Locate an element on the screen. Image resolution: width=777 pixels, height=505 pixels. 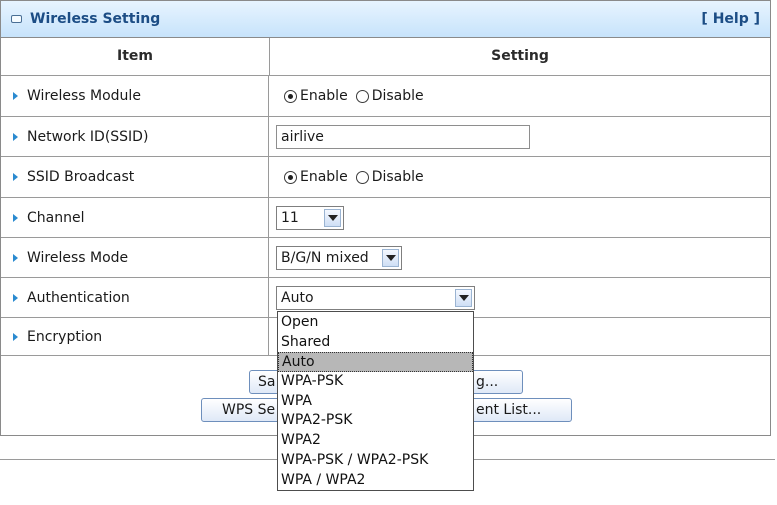
authentication-option: Open is located at coordinates (375, 323).